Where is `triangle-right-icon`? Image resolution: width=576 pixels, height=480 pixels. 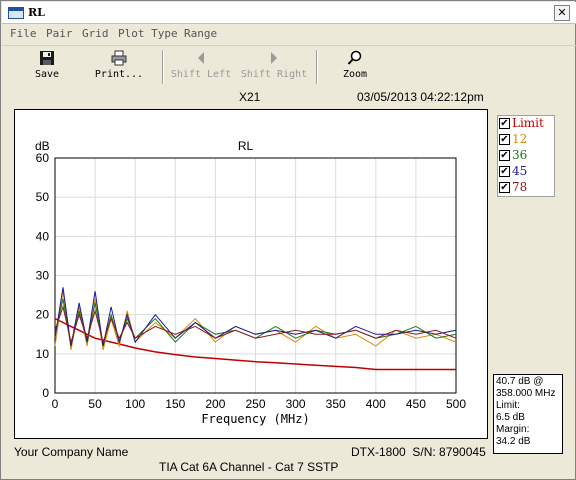 triangle-right-icon is located at coordinates (274, 58).